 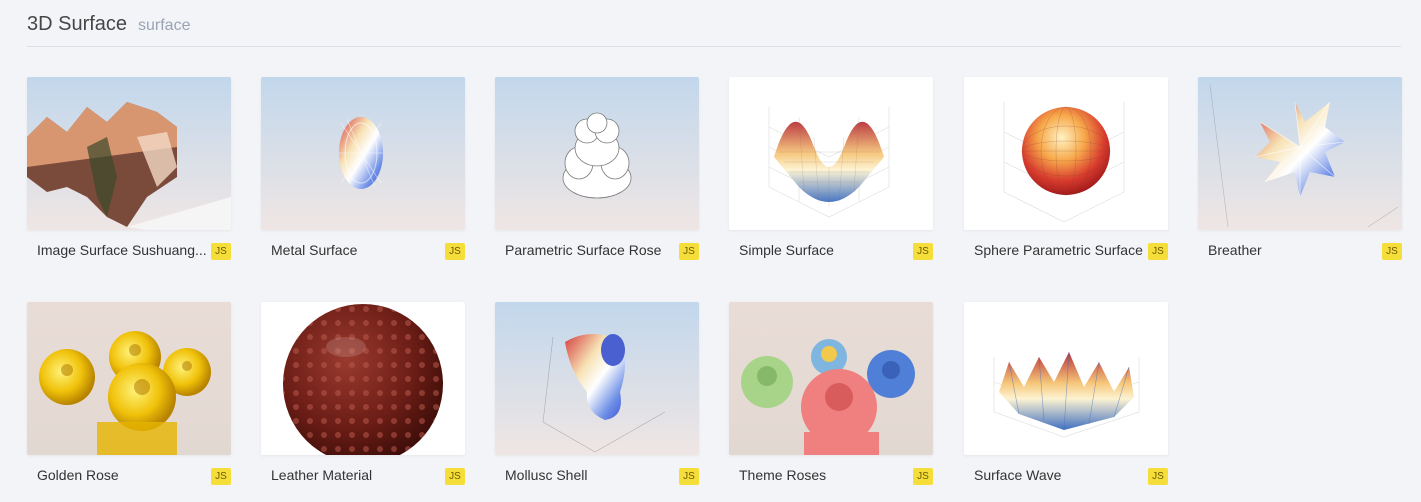 I want to click on example-title: Parametric Surface Rose, so click(x=590, y=250).